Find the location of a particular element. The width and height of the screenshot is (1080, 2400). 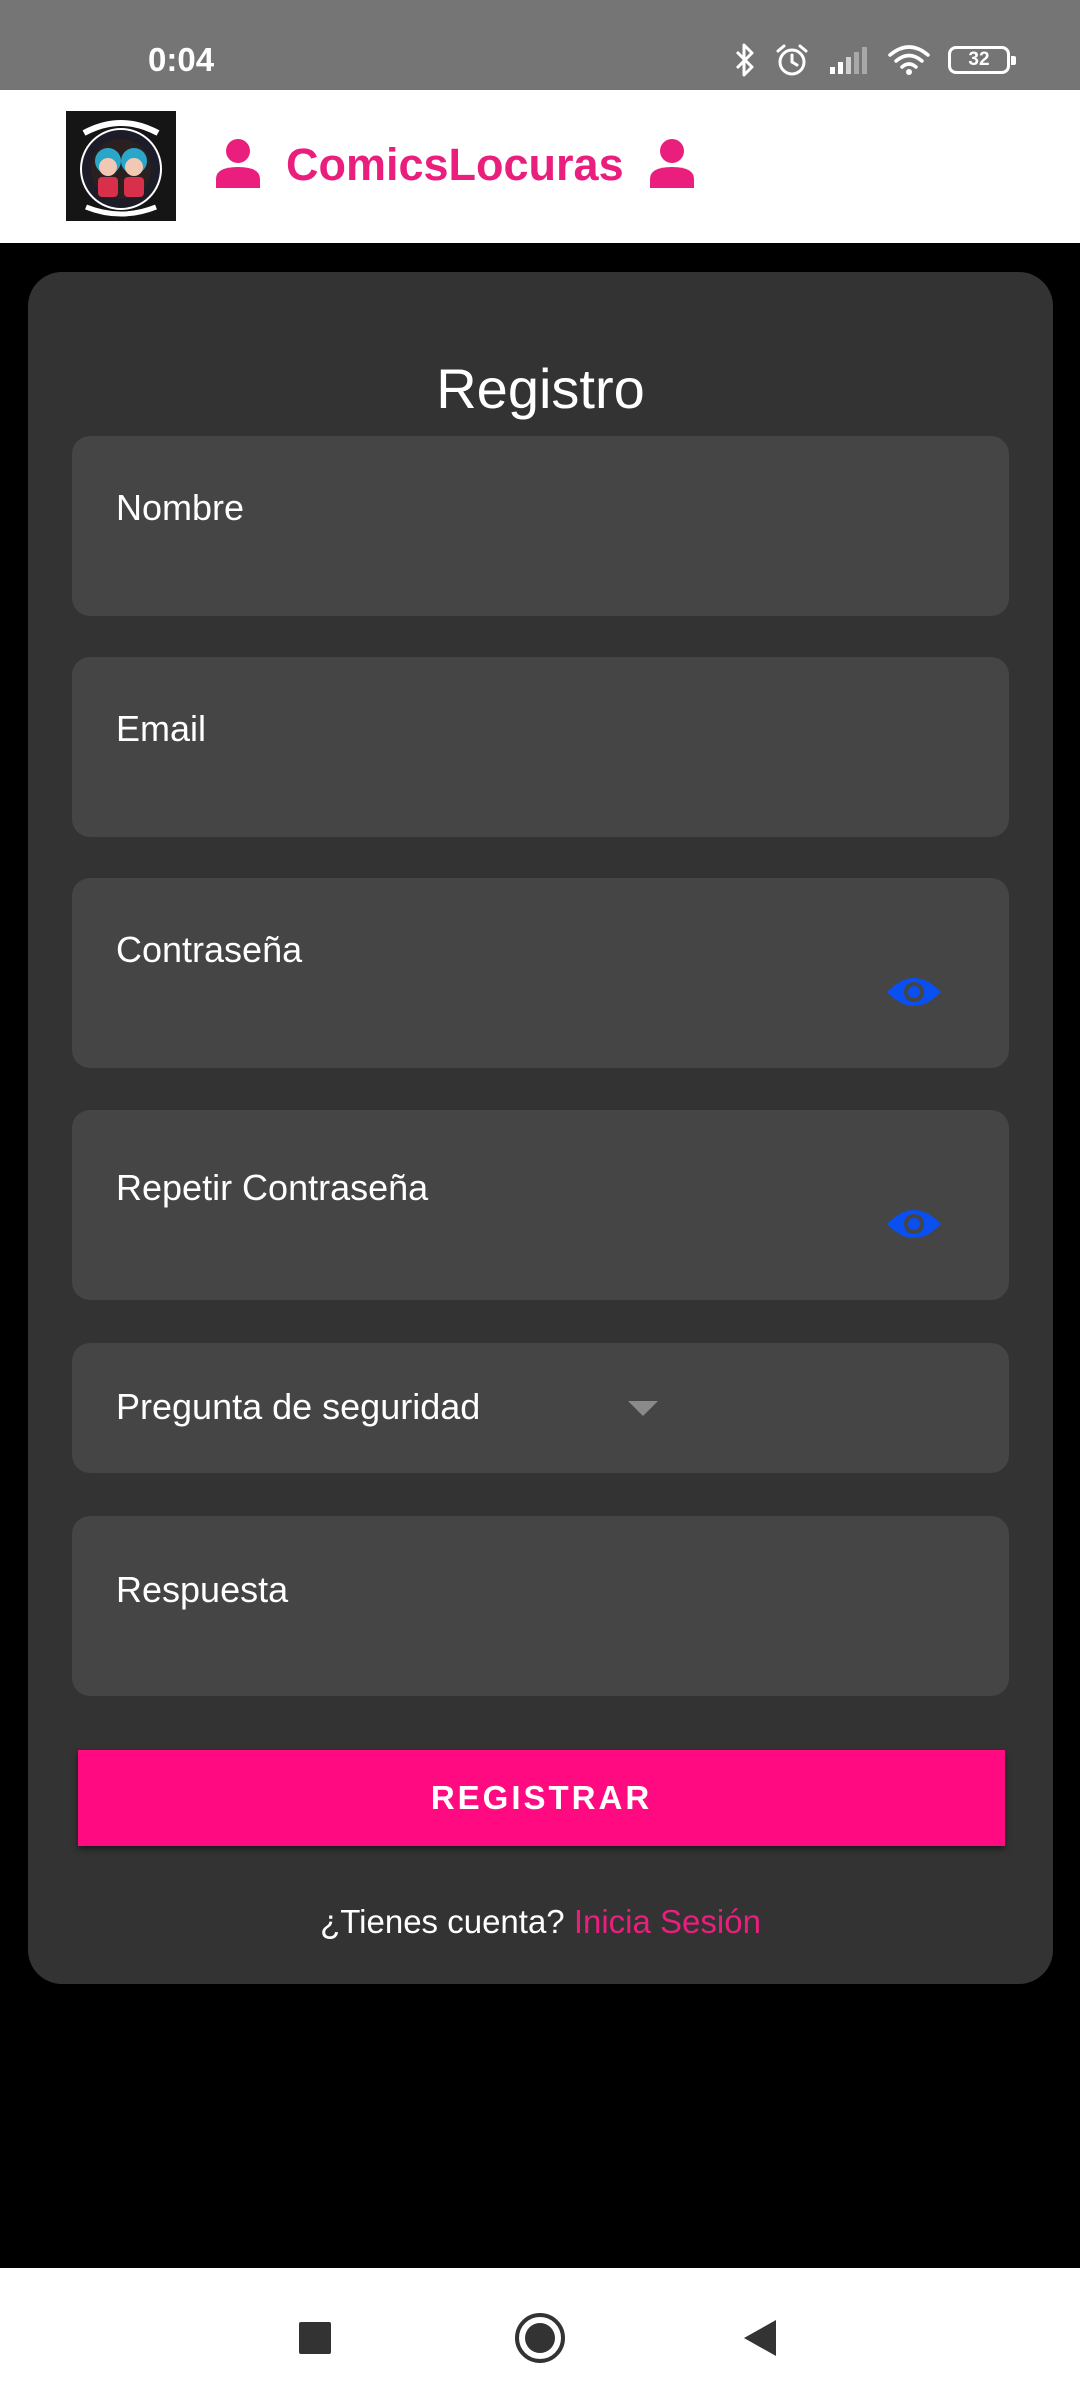

wifi-icon is located at coordinates (909, 60).